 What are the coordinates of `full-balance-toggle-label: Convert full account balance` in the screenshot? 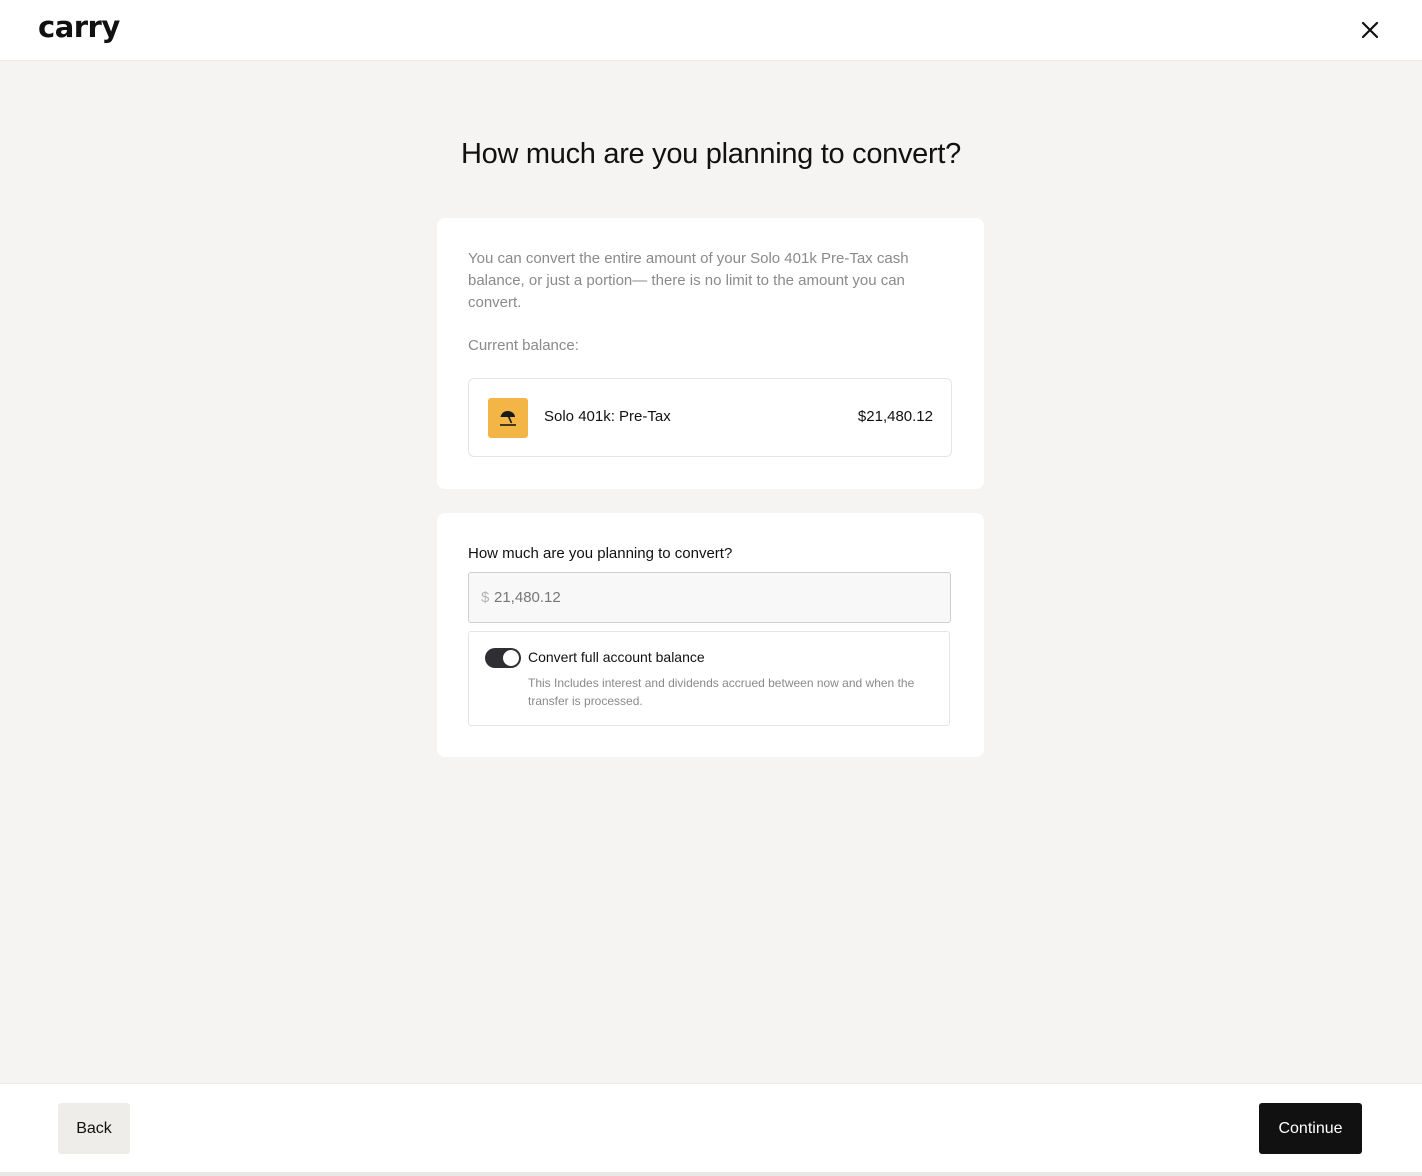 It's located at (616, 657).